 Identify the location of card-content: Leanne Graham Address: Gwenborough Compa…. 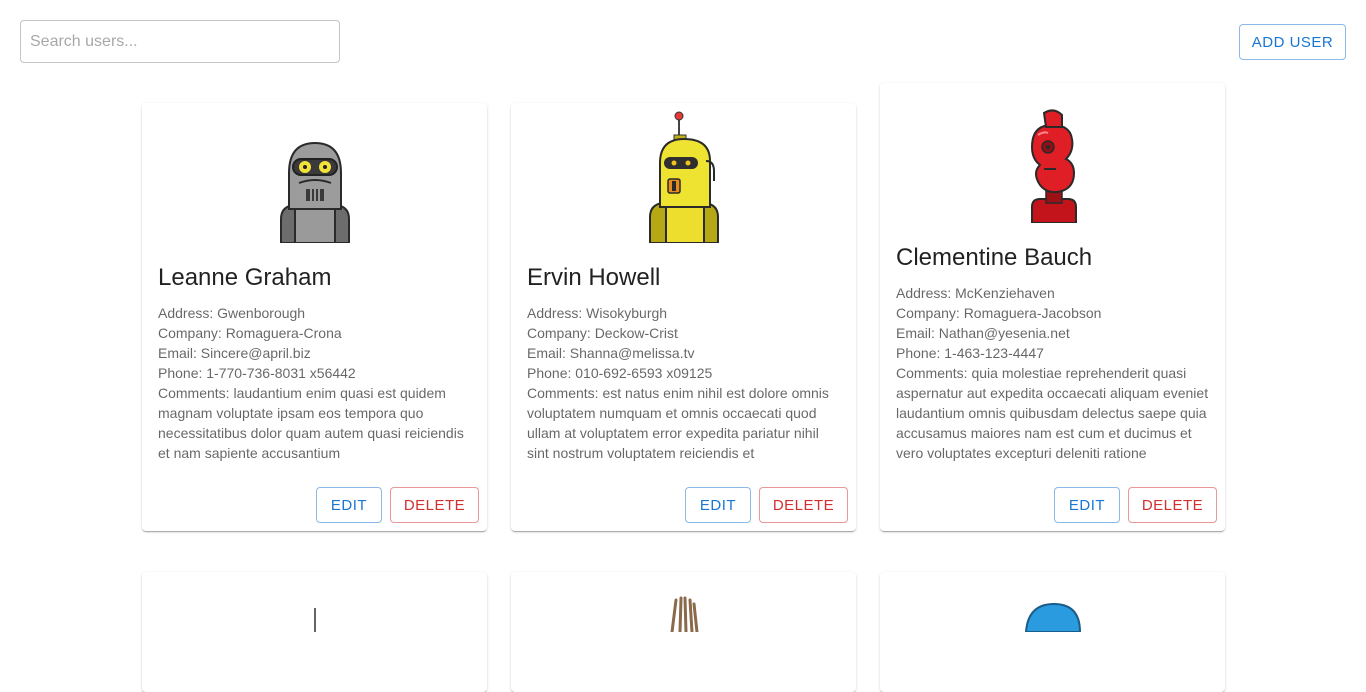
(314, 353).